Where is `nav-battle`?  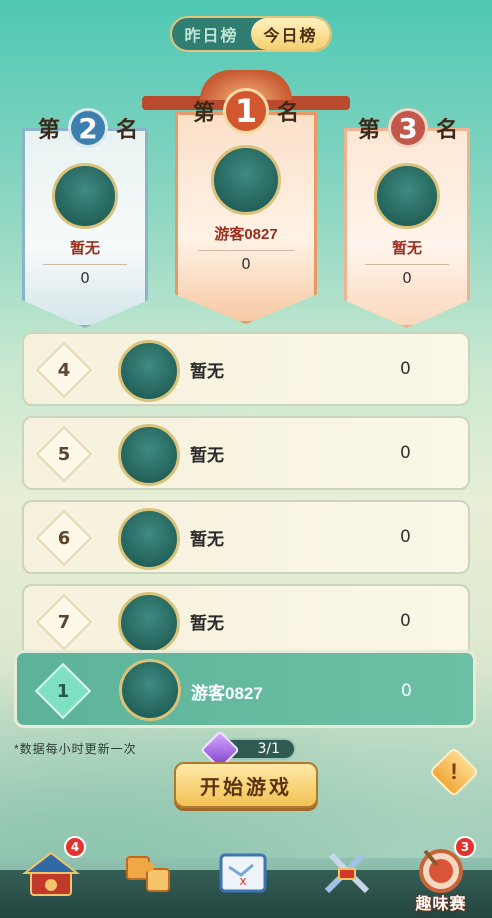
nav-battle is located at coordinates (347, 873).